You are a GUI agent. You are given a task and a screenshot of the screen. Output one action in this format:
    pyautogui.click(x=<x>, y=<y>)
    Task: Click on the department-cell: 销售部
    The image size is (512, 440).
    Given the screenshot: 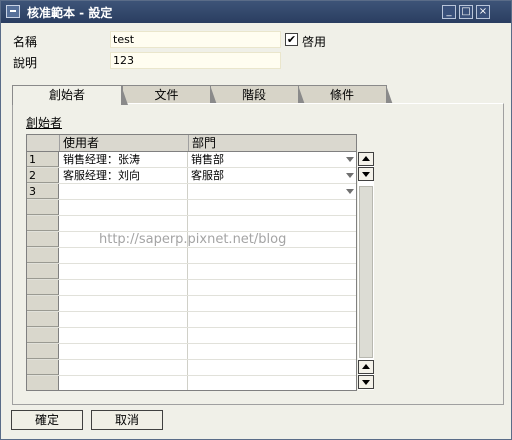 What is the action you would take?
    pyautogui.click(x=272, y=159)
    